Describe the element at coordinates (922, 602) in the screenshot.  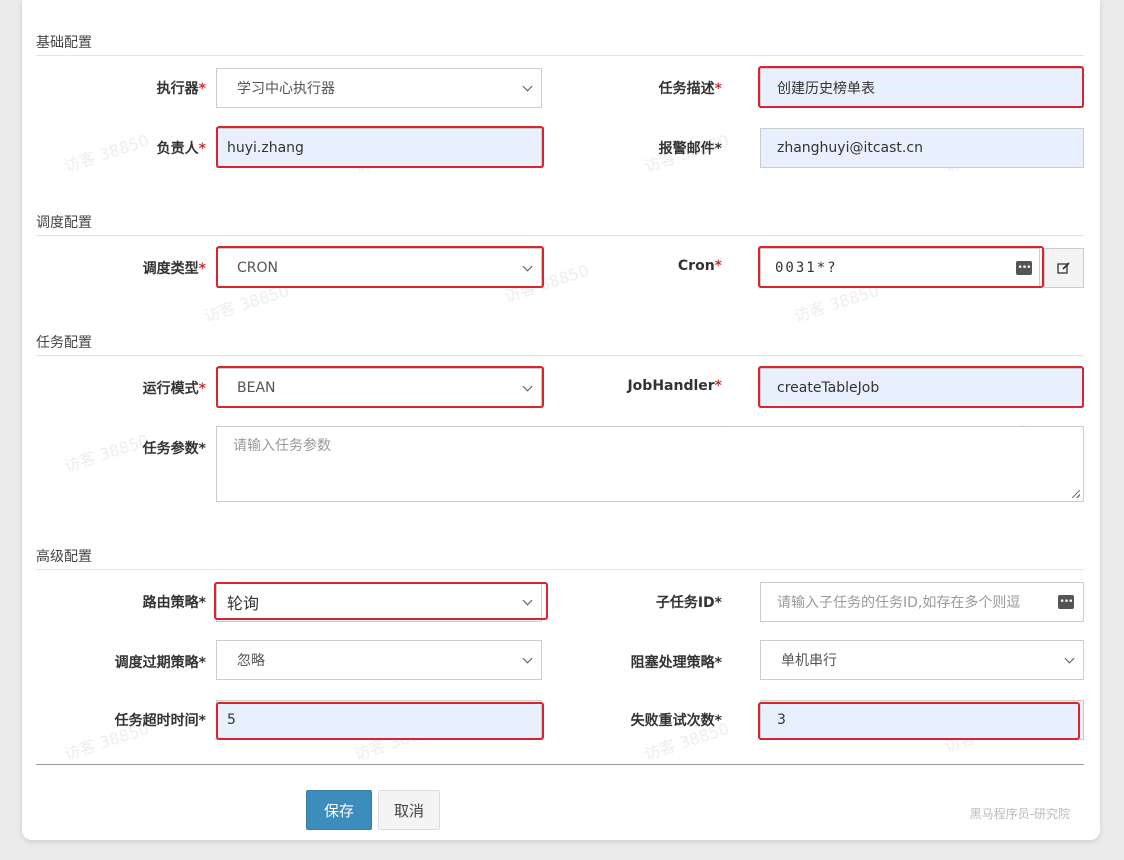
I see `child-job-input: 请输入子任务的任务ID,如存在多个则逗` at that location.